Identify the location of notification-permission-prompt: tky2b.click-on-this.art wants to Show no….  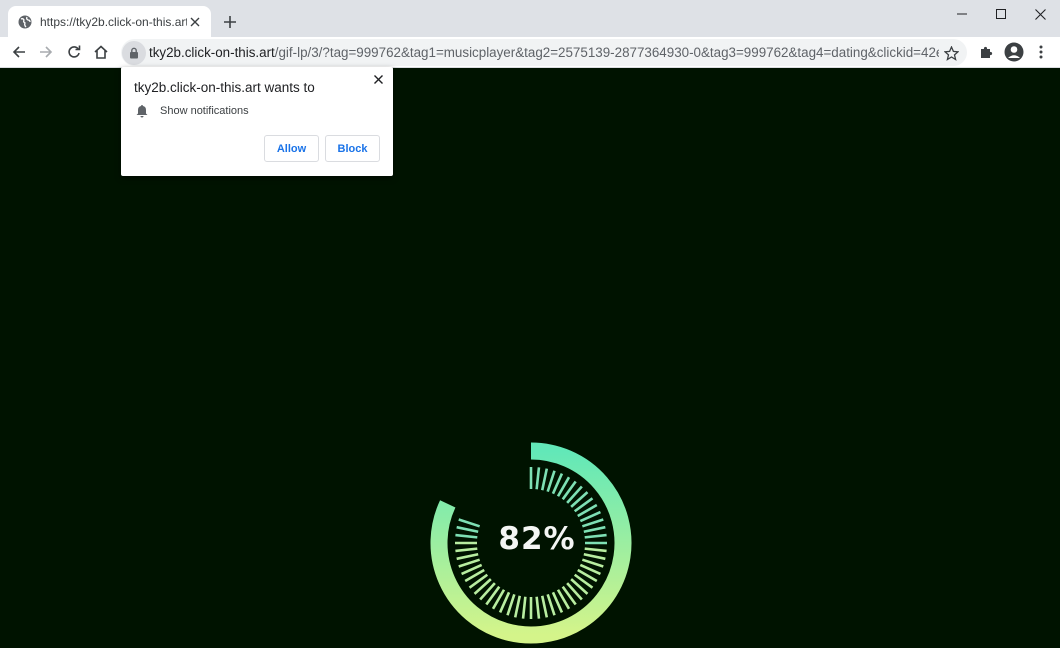
(257, 121).